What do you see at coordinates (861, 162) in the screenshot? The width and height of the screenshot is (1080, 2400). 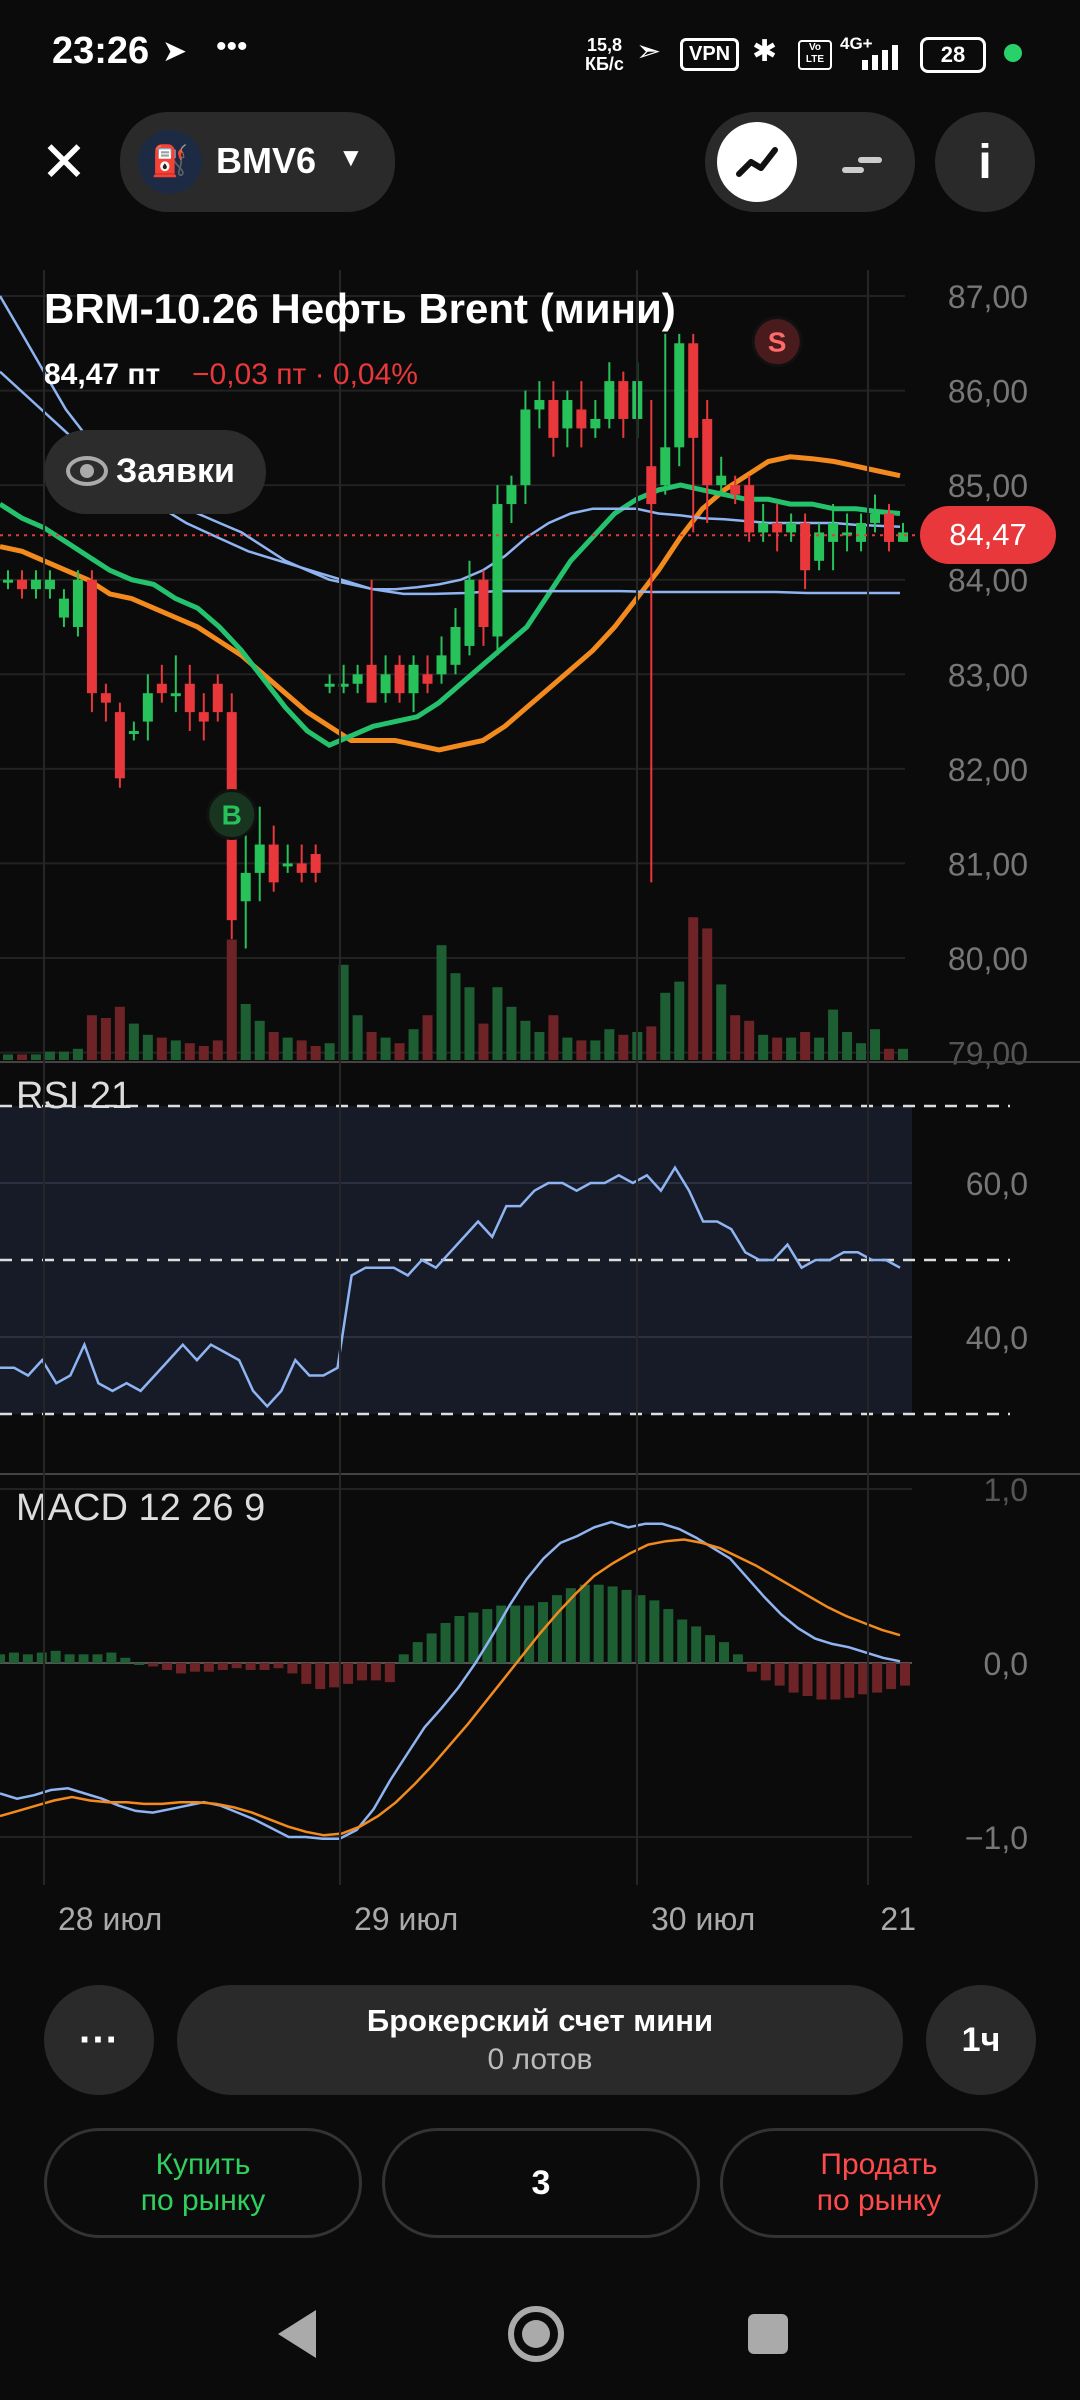 I see `candle-chart-button` at bounding box center [861, 162].